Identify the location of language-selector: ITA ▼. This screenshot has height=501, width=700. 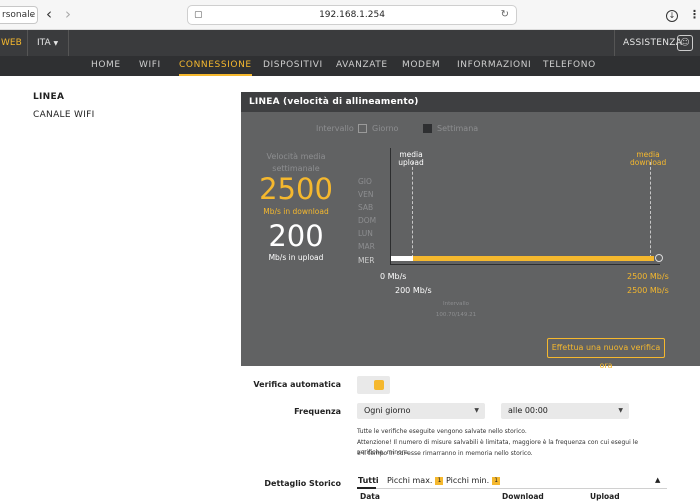
(47, 43).